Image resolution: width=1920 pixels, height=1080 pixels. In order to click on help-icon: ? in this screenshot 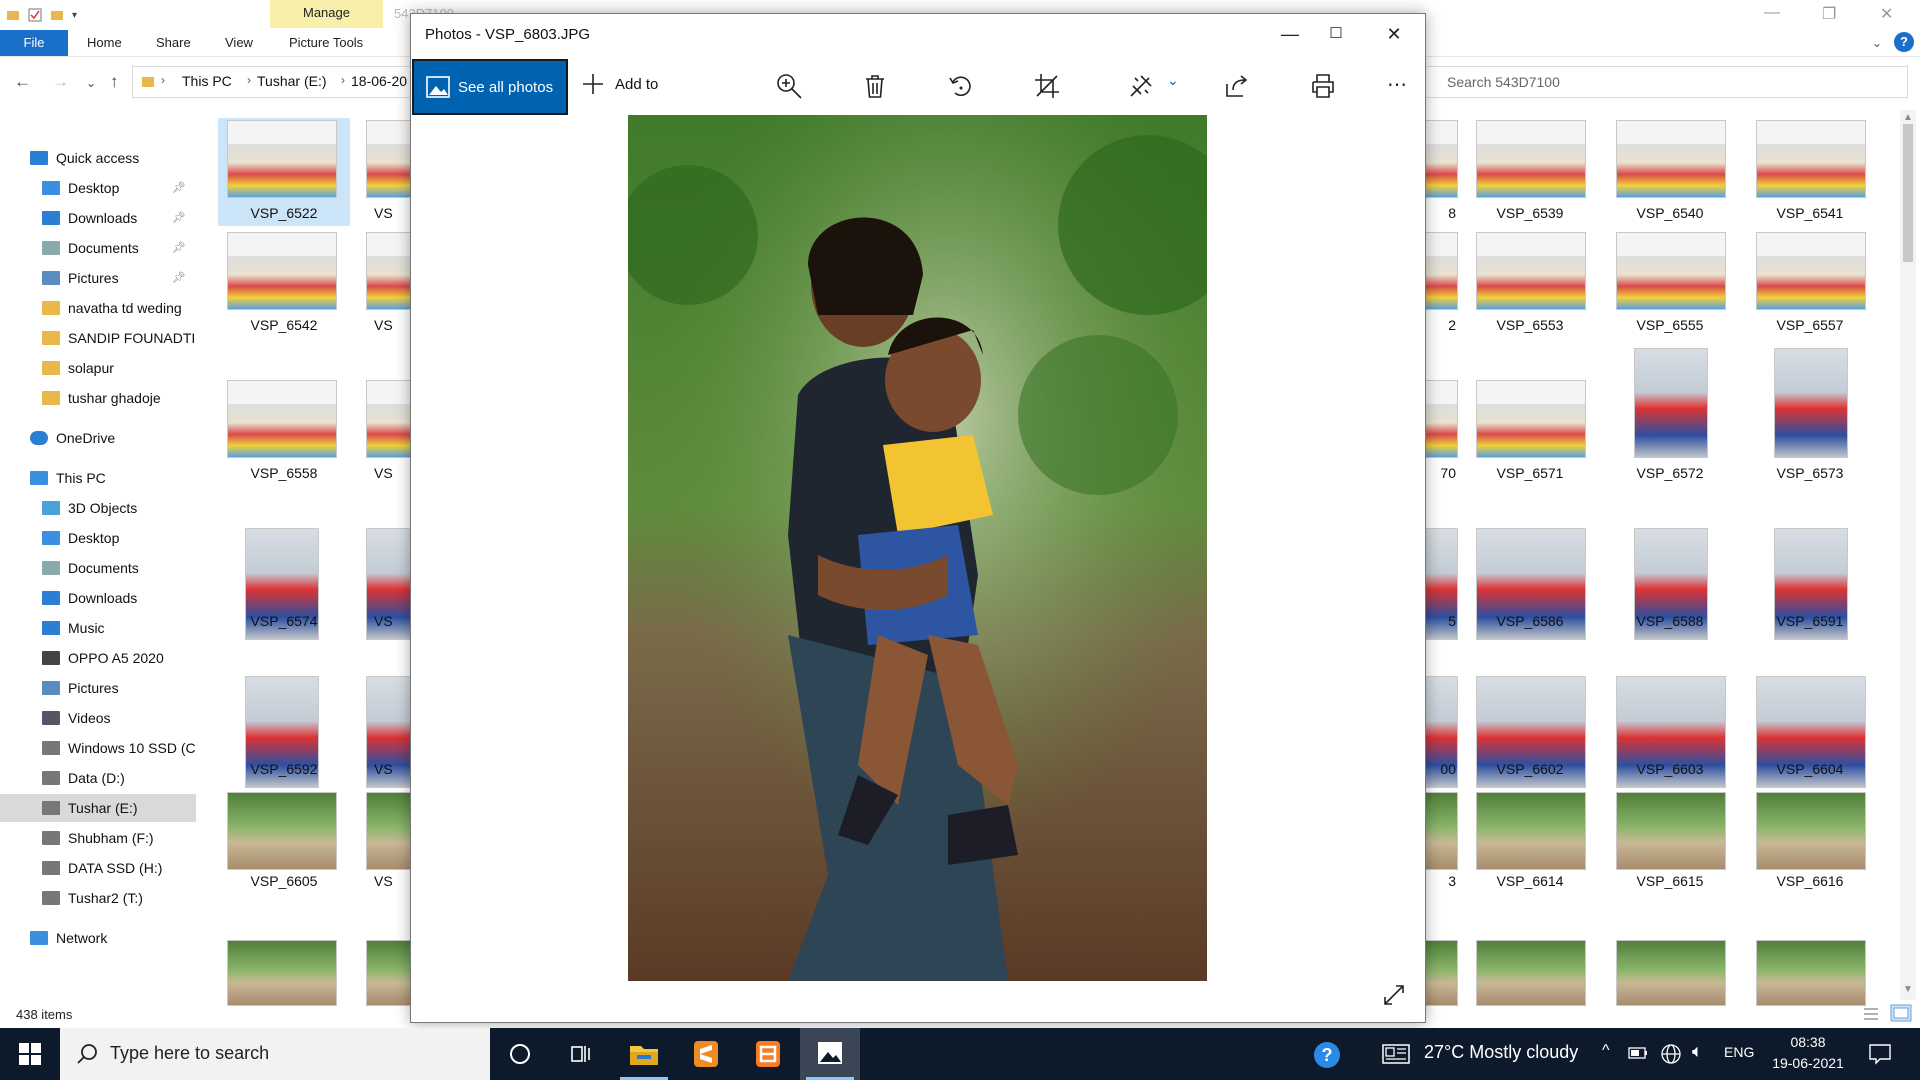, I will do `click(1904, 42)`.